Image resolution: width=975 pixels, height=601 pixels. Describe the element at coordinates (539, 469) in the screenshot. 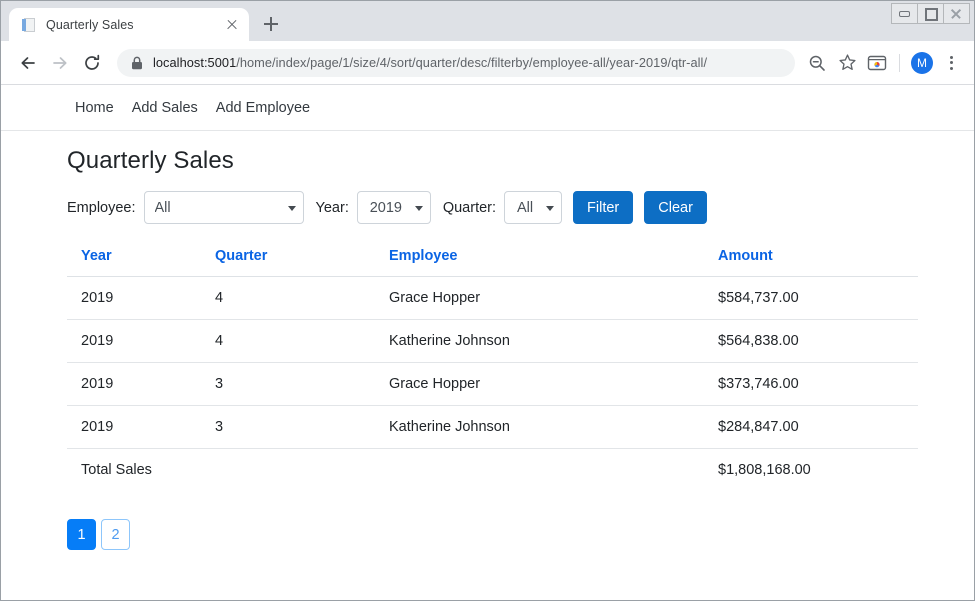

I see `total-spacer-employee` at that location.